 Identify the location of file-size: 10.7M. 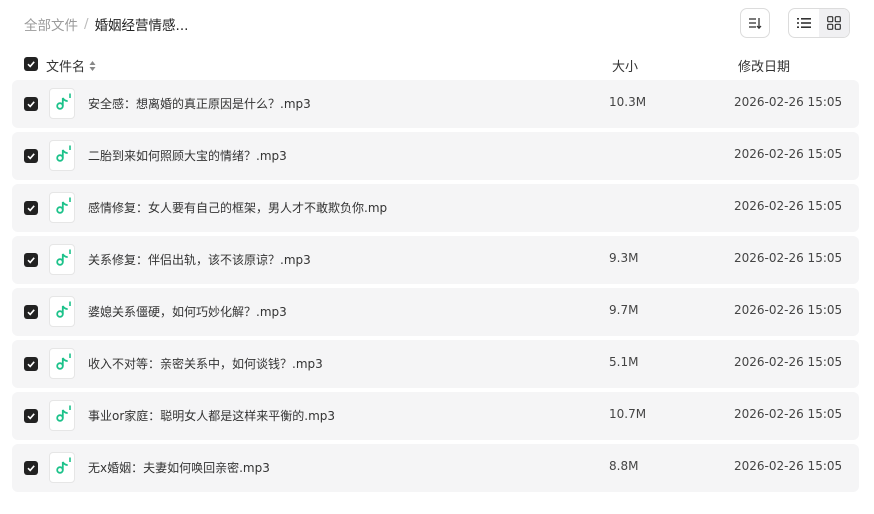
(628, 414).